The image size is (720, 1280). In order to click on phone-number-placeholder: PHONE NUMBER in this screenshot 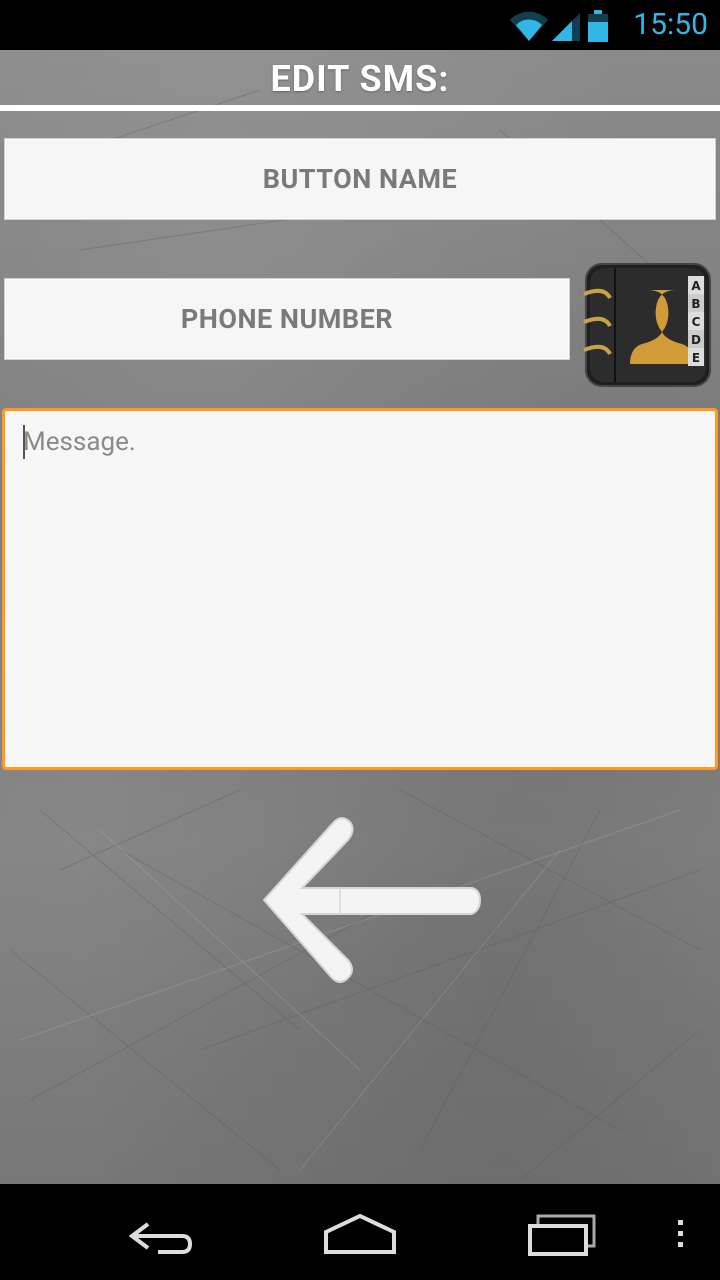, I will do `click(287, 319)`.